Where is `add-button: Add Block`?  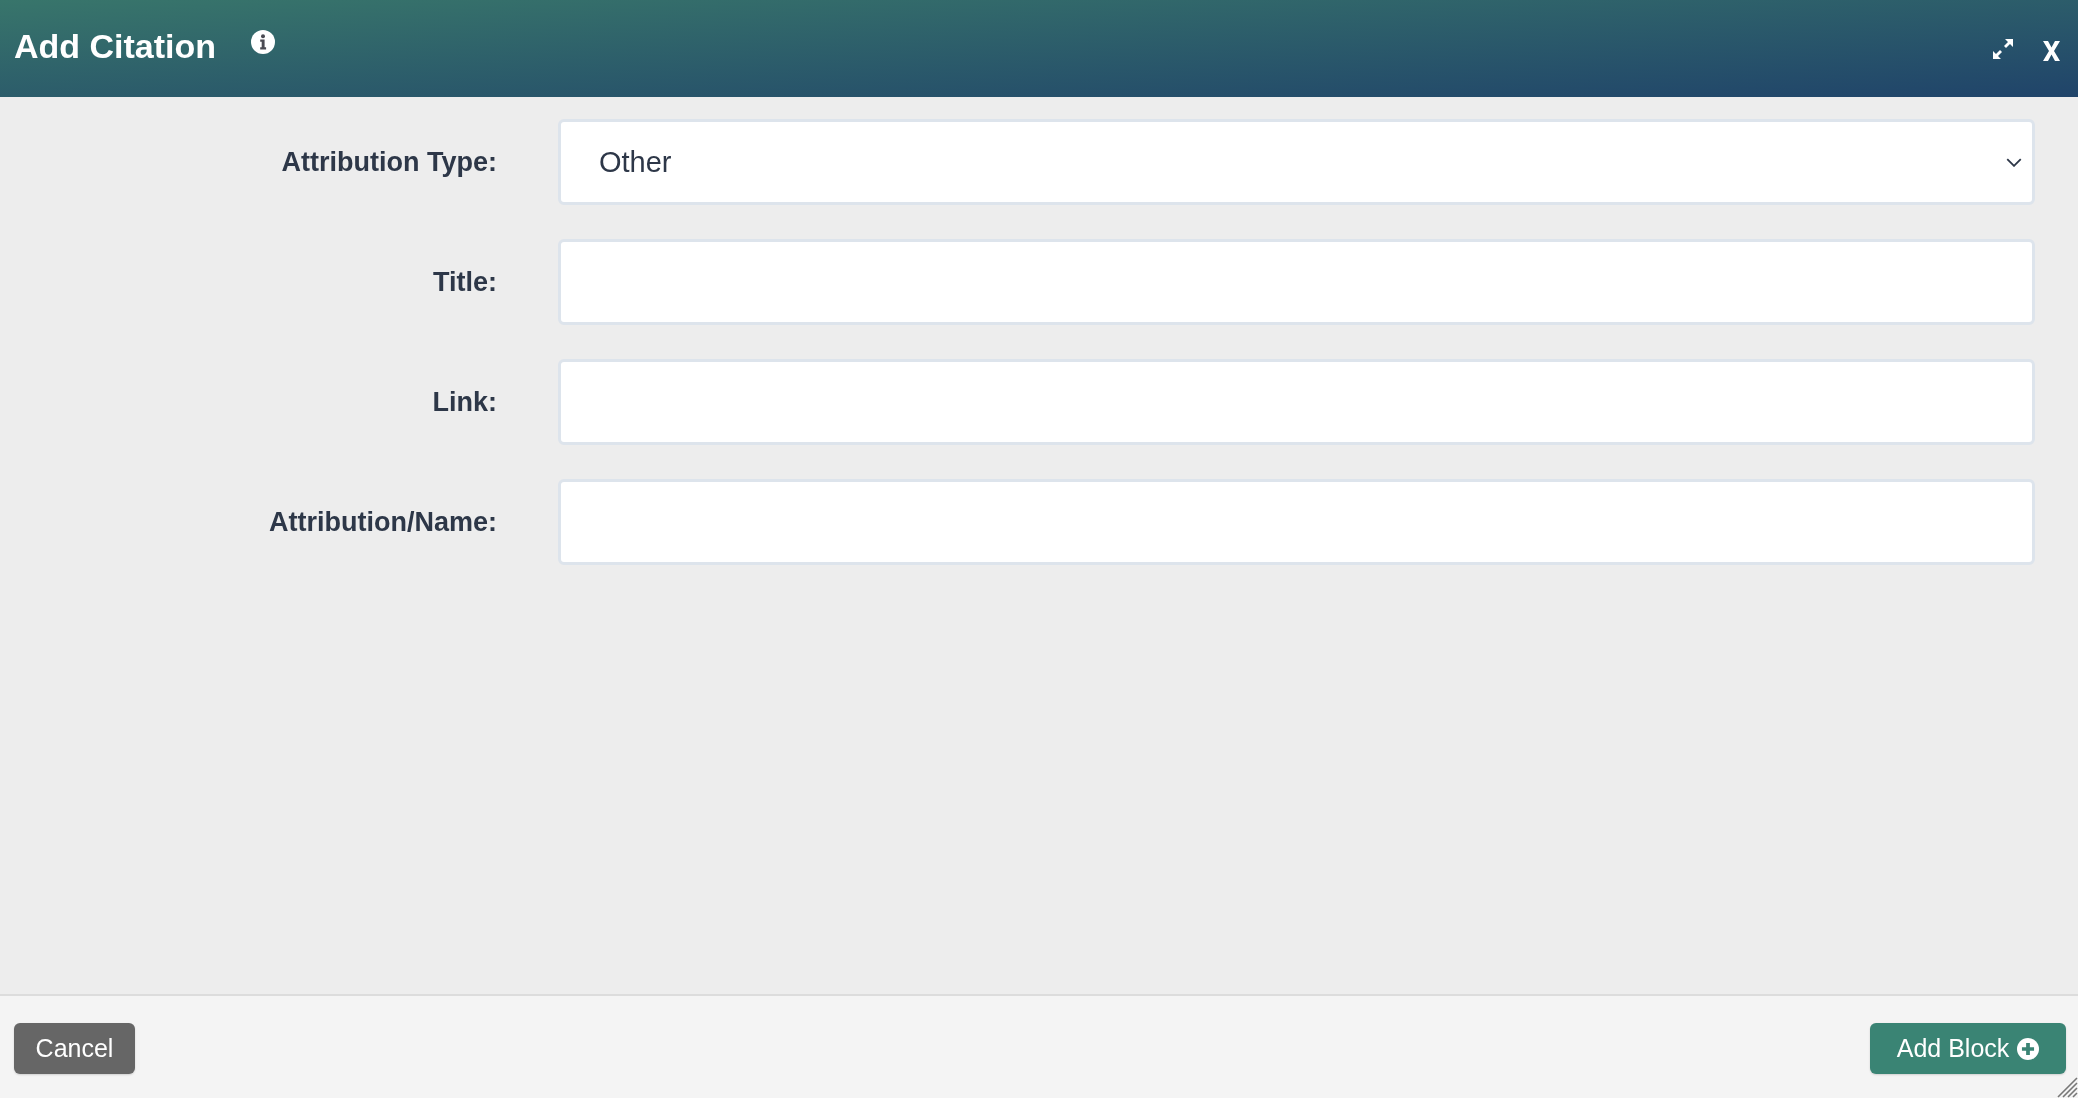 add-button: Add Block is located at coordinates (1968, 1048).